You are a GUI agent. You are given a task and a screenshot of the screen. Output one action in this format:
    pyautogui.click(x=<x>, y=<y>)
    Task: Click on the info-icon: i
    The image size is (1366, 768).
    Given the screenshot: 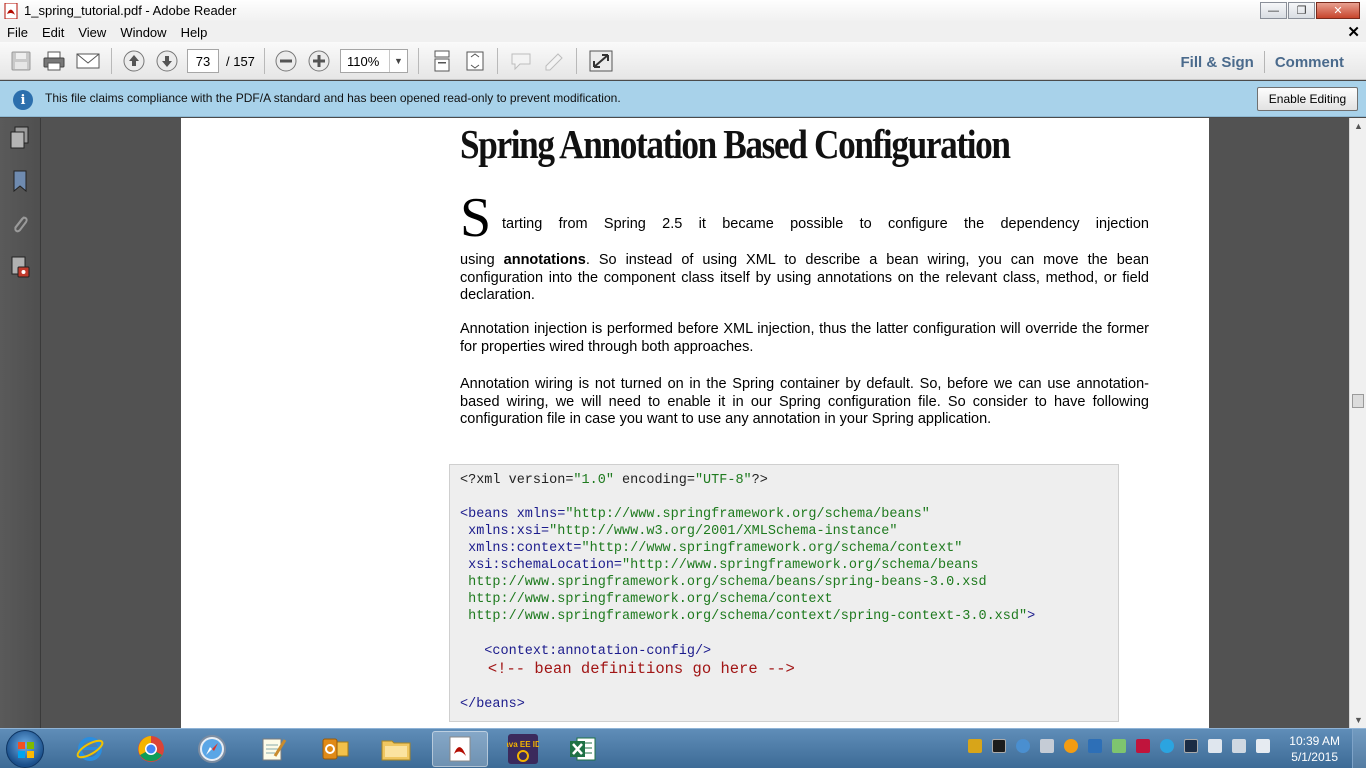 What is the action you would take?
    pyautogui.click(x=23, y=100)
    